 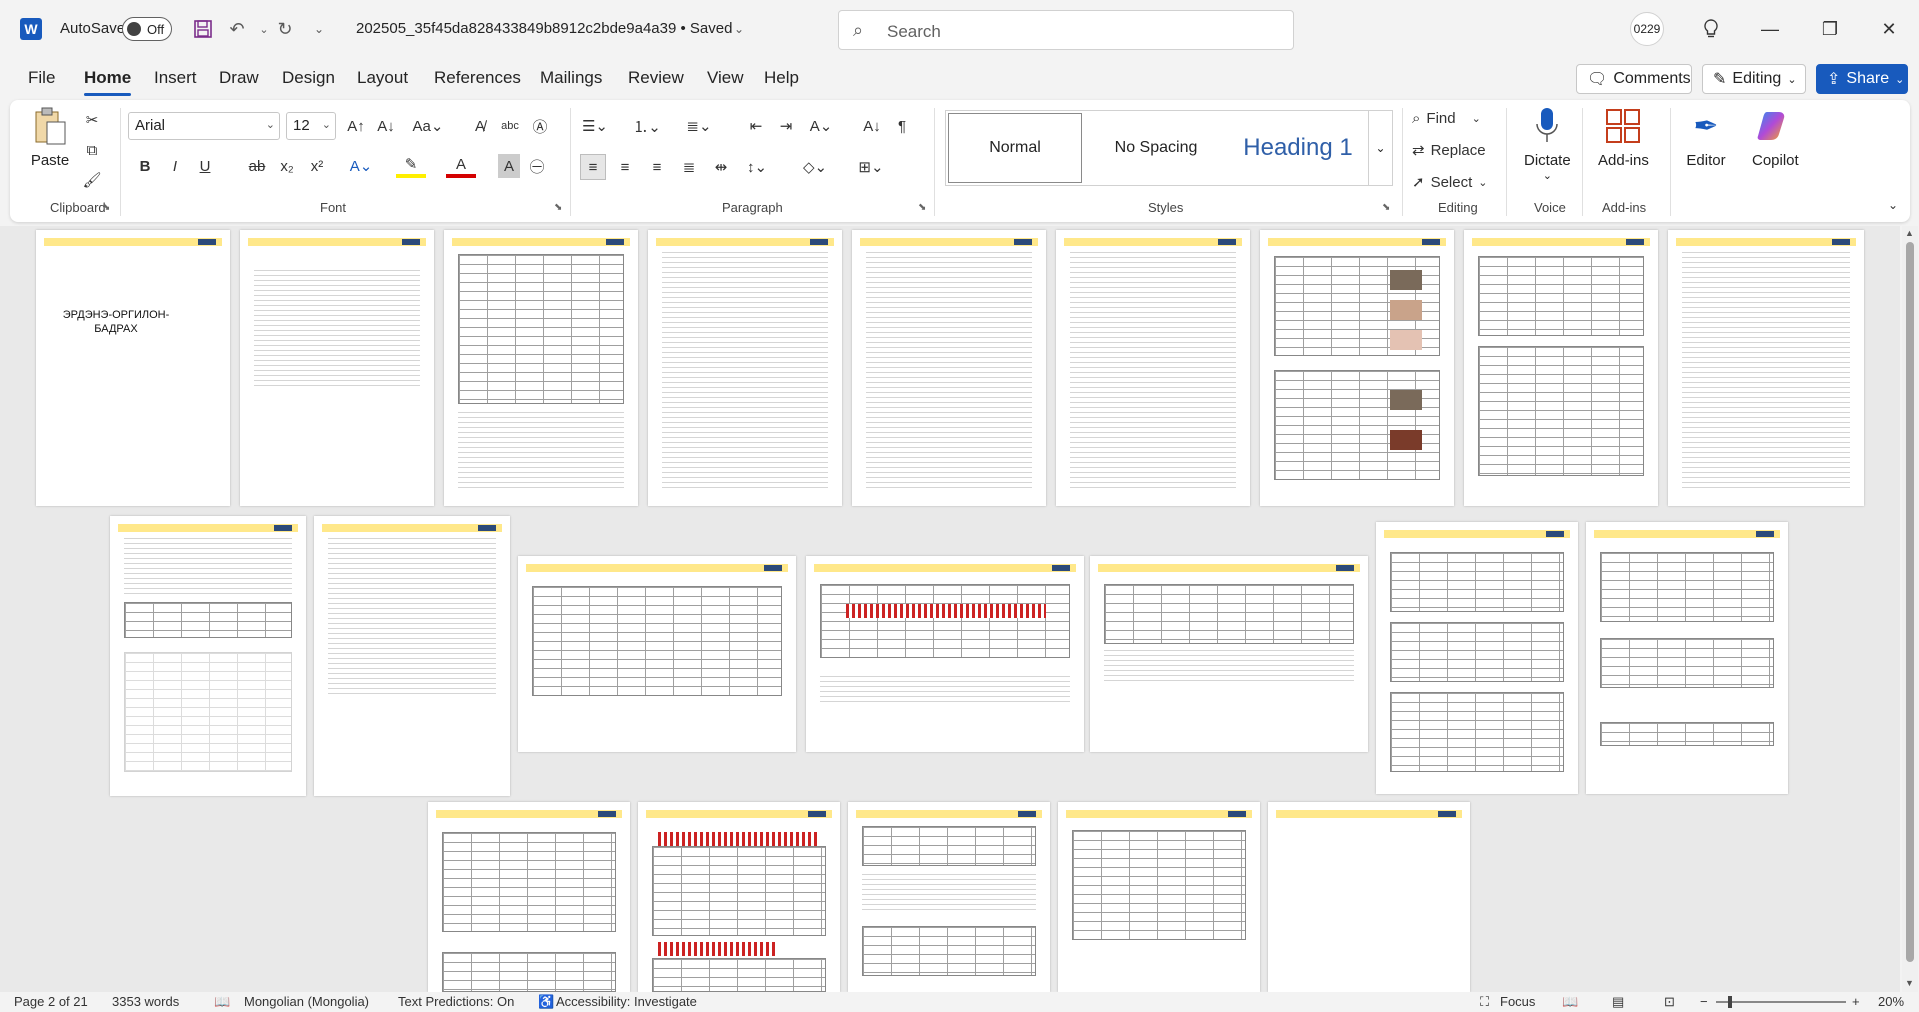 What do you see at coordinates (689, 167) in the screenshot?
I see `justify-icon: ≣` at bounding box center [689, 167].